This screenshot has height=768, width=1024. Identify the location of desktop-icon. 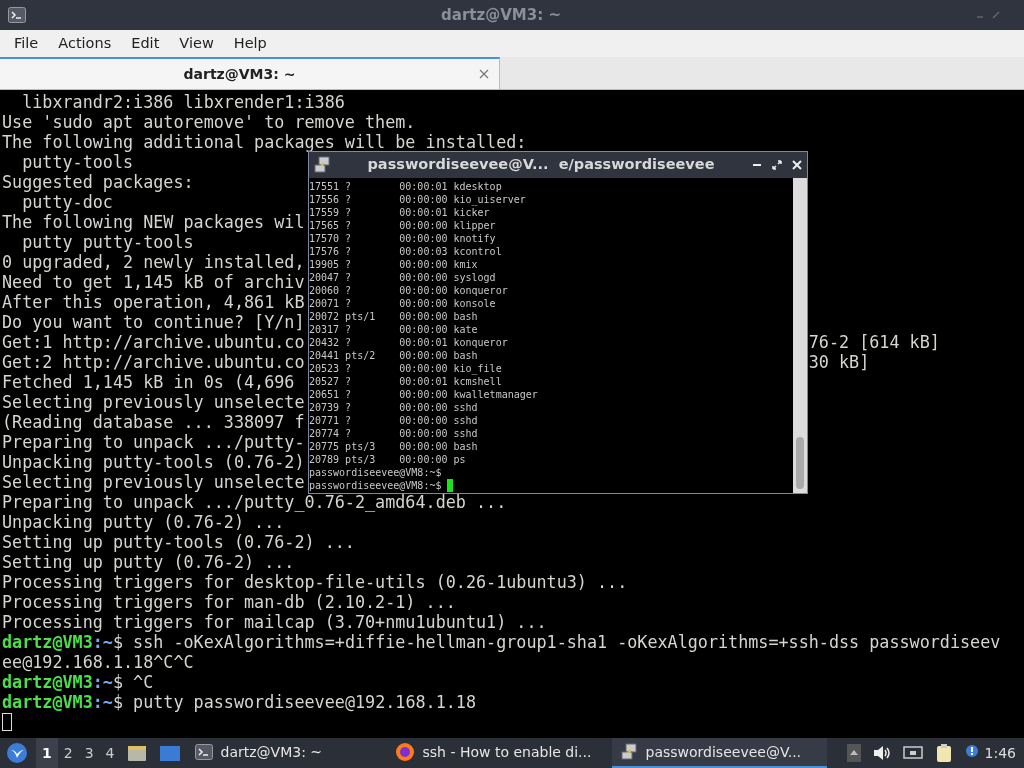
(169, 753).